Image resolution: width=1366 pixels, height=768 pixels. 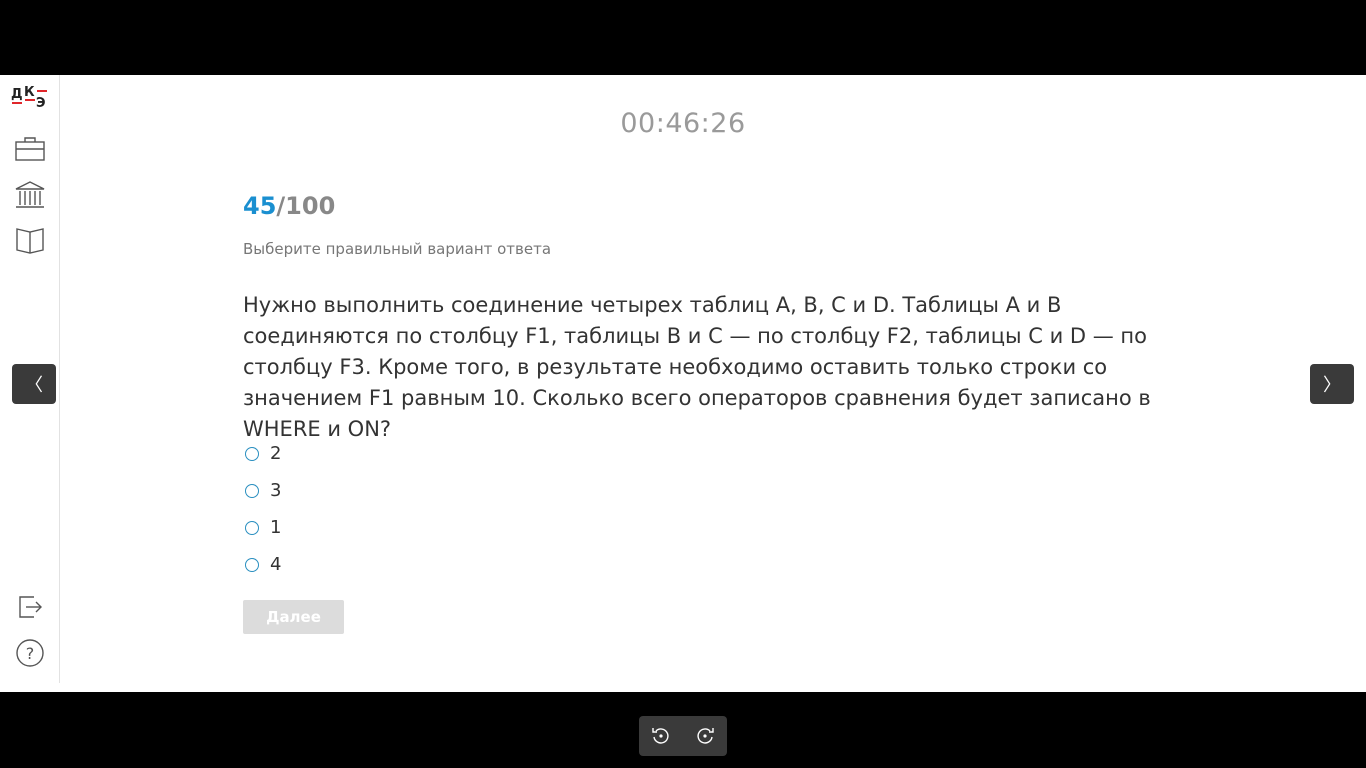 I want to click on next-question-arrow-button: 〉, so click(x=1332, y=384).